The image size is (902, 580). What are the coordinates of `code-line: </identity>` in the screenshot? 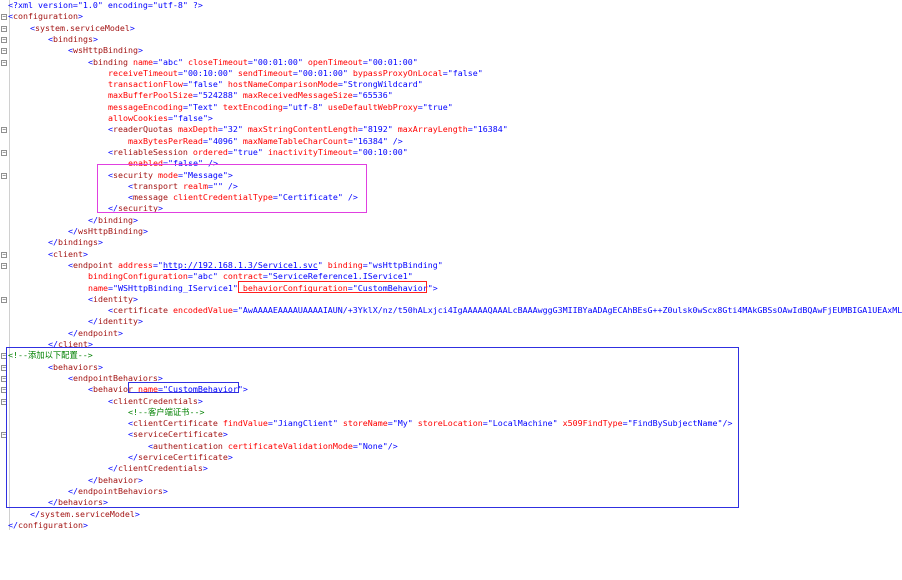 It's located at (115, 321).